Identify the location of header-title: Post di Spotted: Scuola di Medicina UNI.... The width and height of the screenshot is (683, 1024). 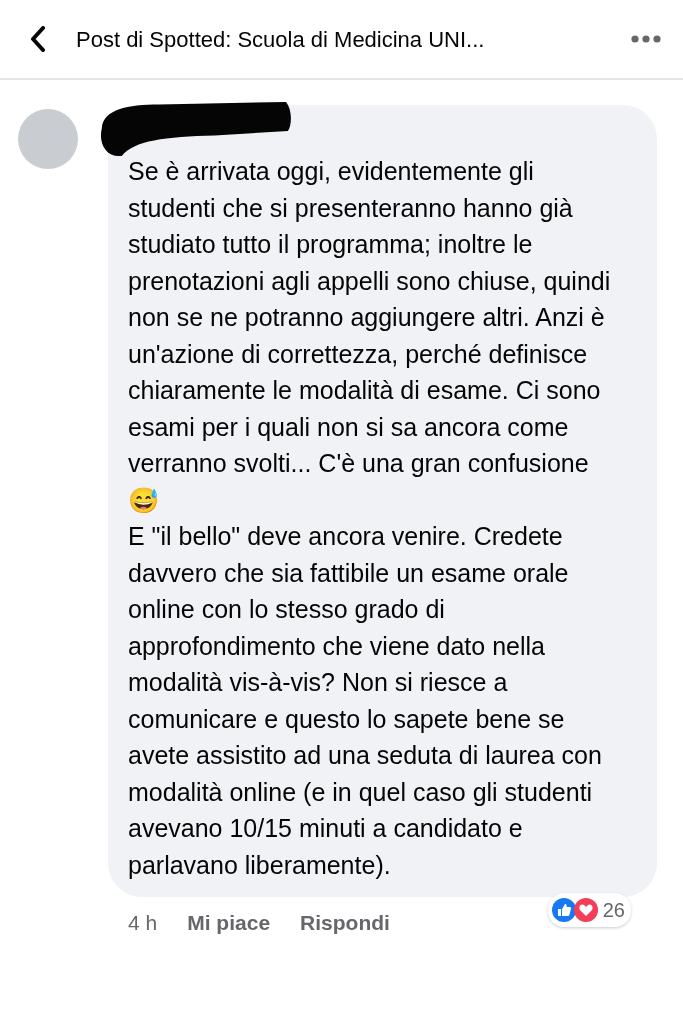
(280, 39).